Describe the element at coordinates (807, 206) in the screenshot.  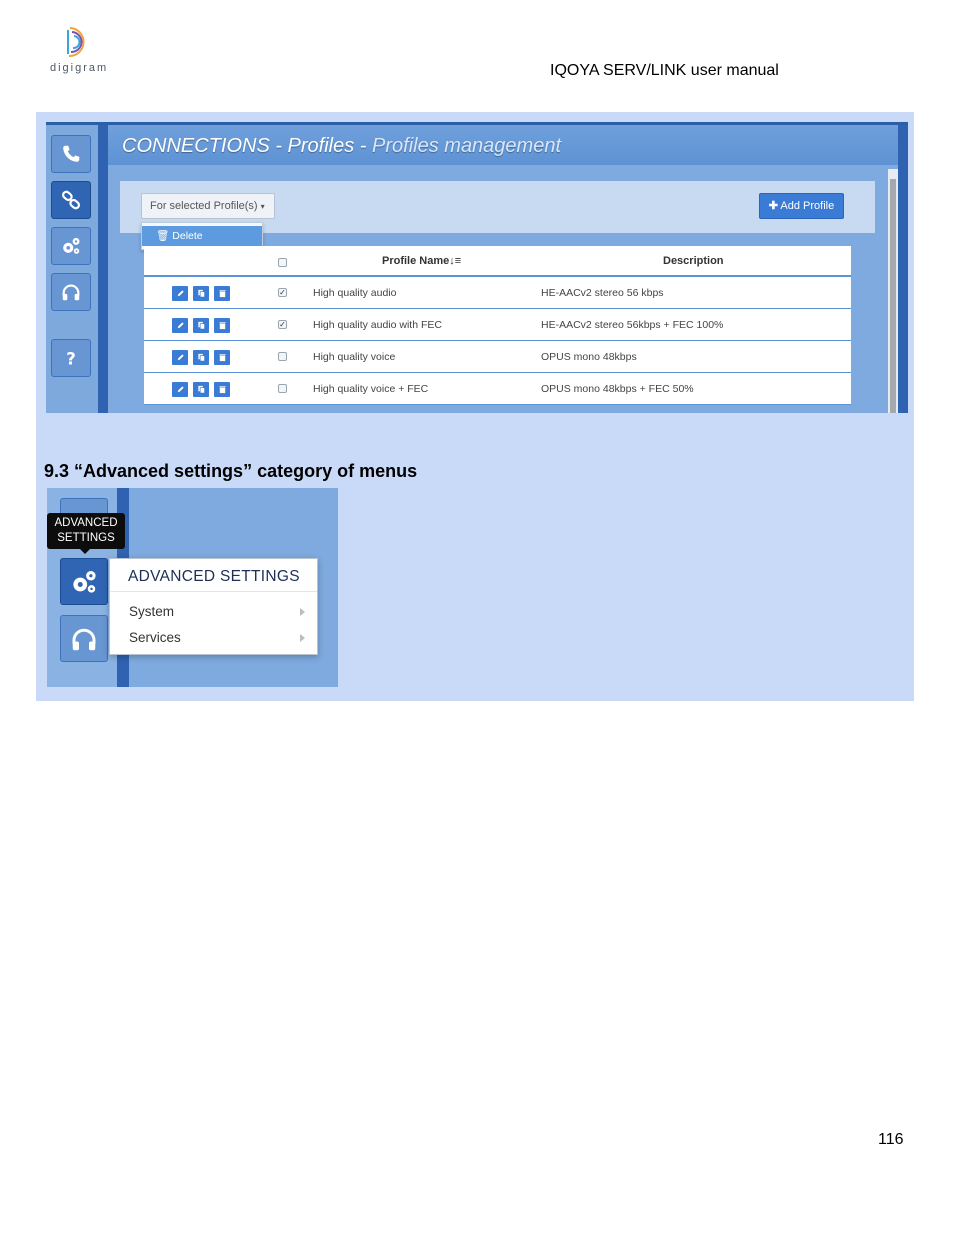
I see `add-profile-label: Add Profile` at that location.